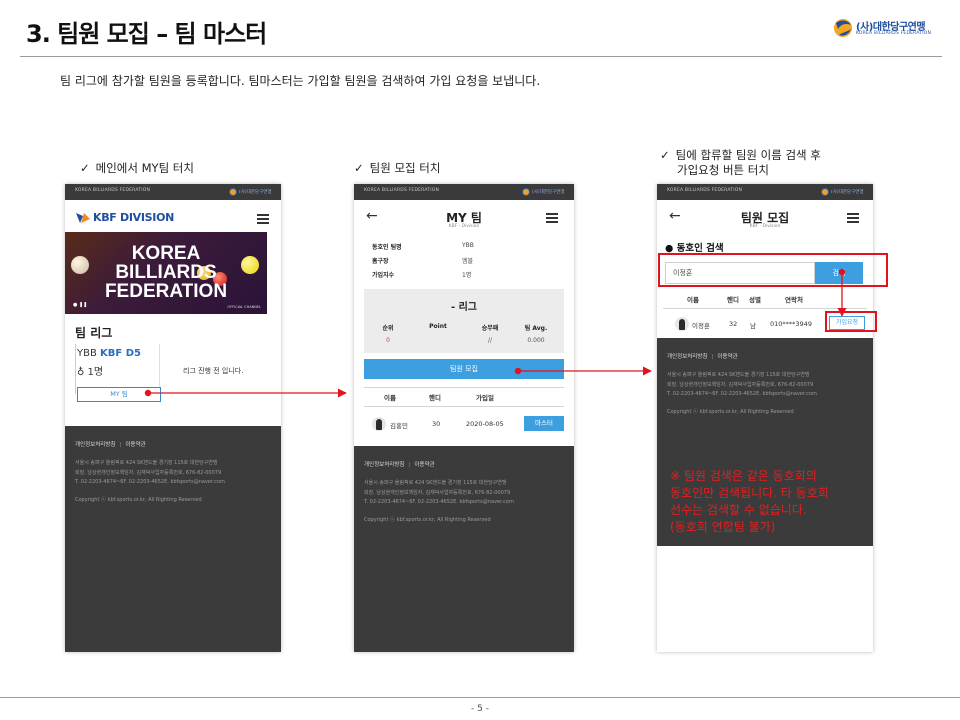 This screenshot has height=720, width=960. What do you see at coordinates (536, 340) in the screenshot?
I see `stat-avg: 0.000` at bounding box center [536, 340].